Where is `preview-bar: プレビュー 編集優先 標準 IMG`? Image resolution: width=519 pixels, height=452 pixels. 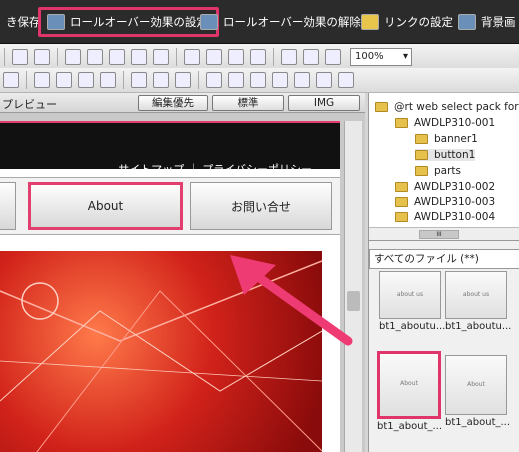
preview-bar: プレビュー 編集優先 標準 IMG is located at coordinates (182, 103).